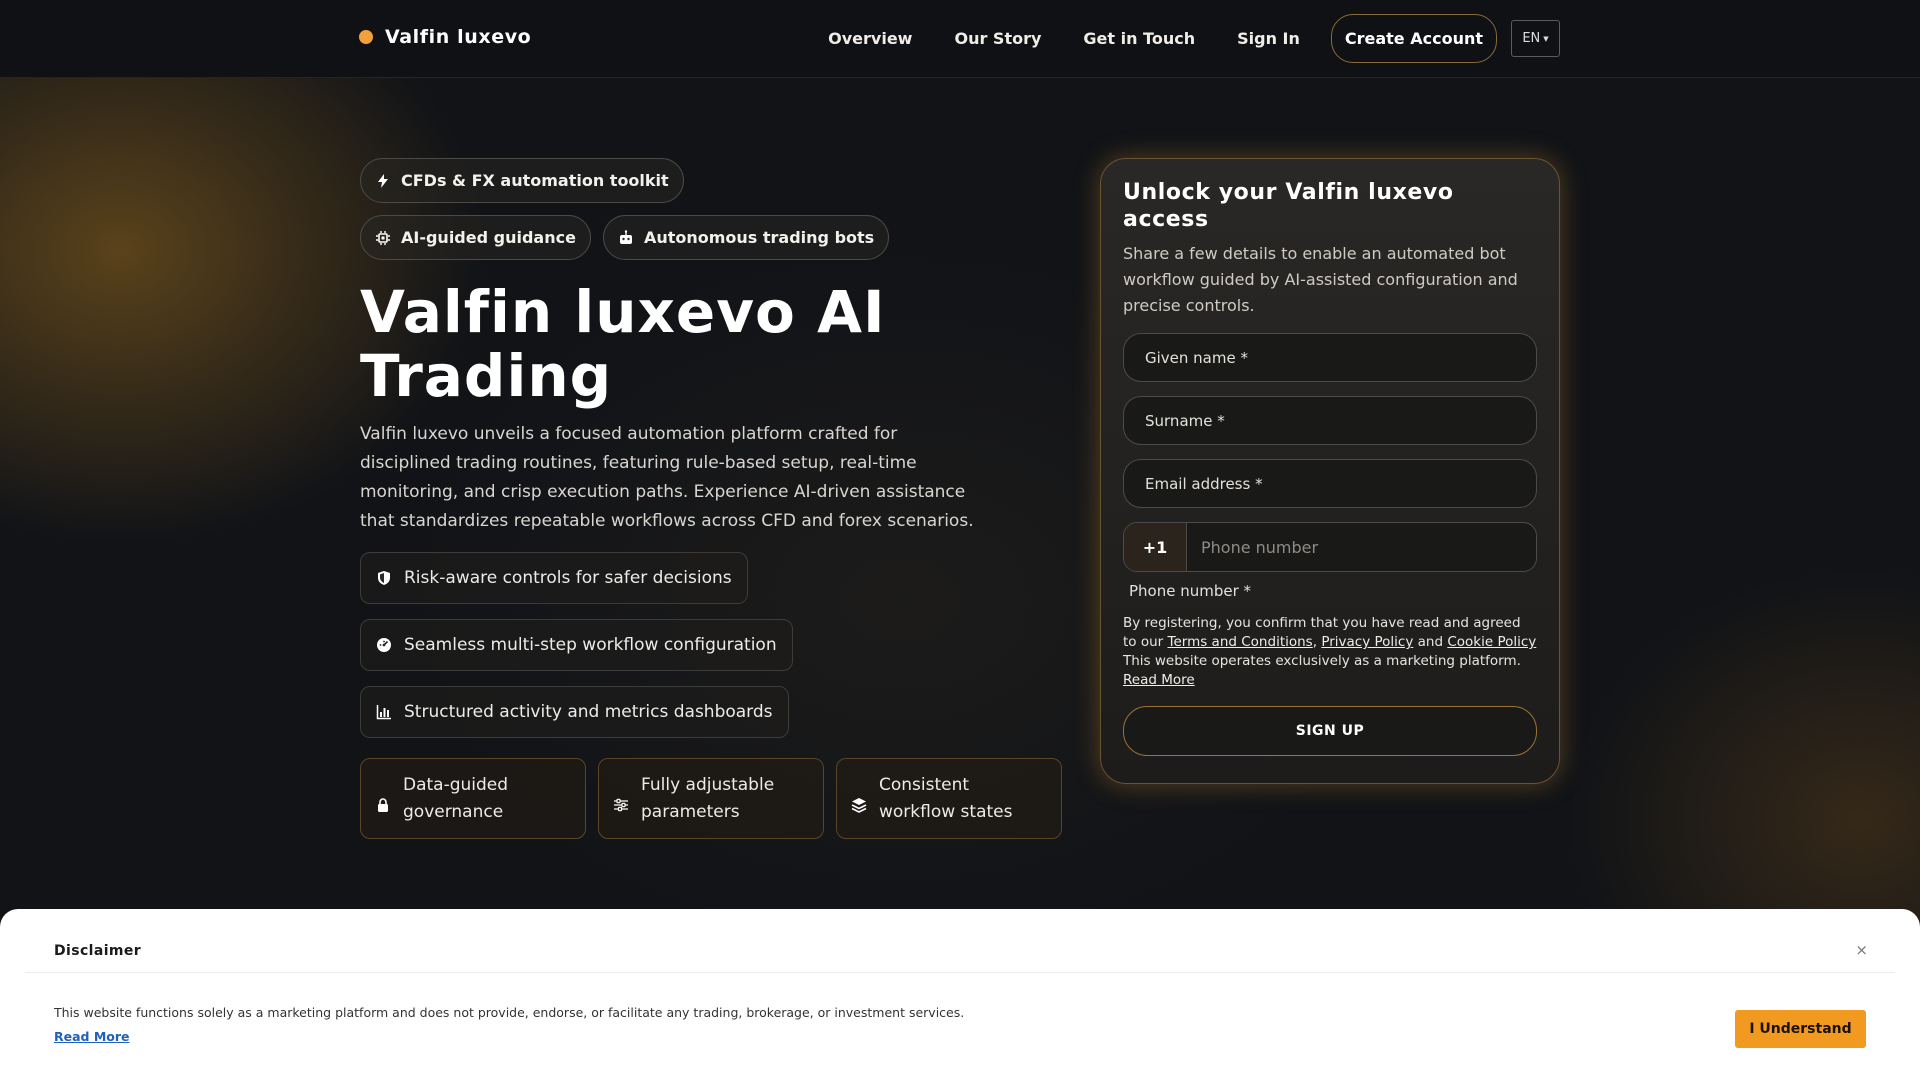  What do you see at coordinates (488, 237) in the screenshot?
I see `pill-label: AI-guided guidance` at bounding box center [488, 237].